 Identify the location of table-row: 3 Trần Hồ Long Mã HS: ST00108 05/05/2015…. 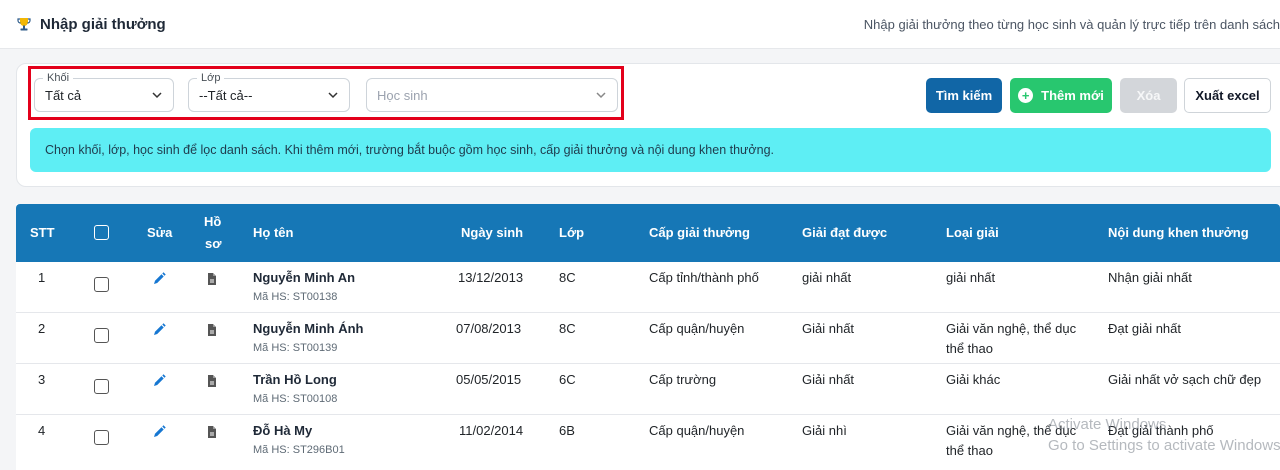
(648, 389).